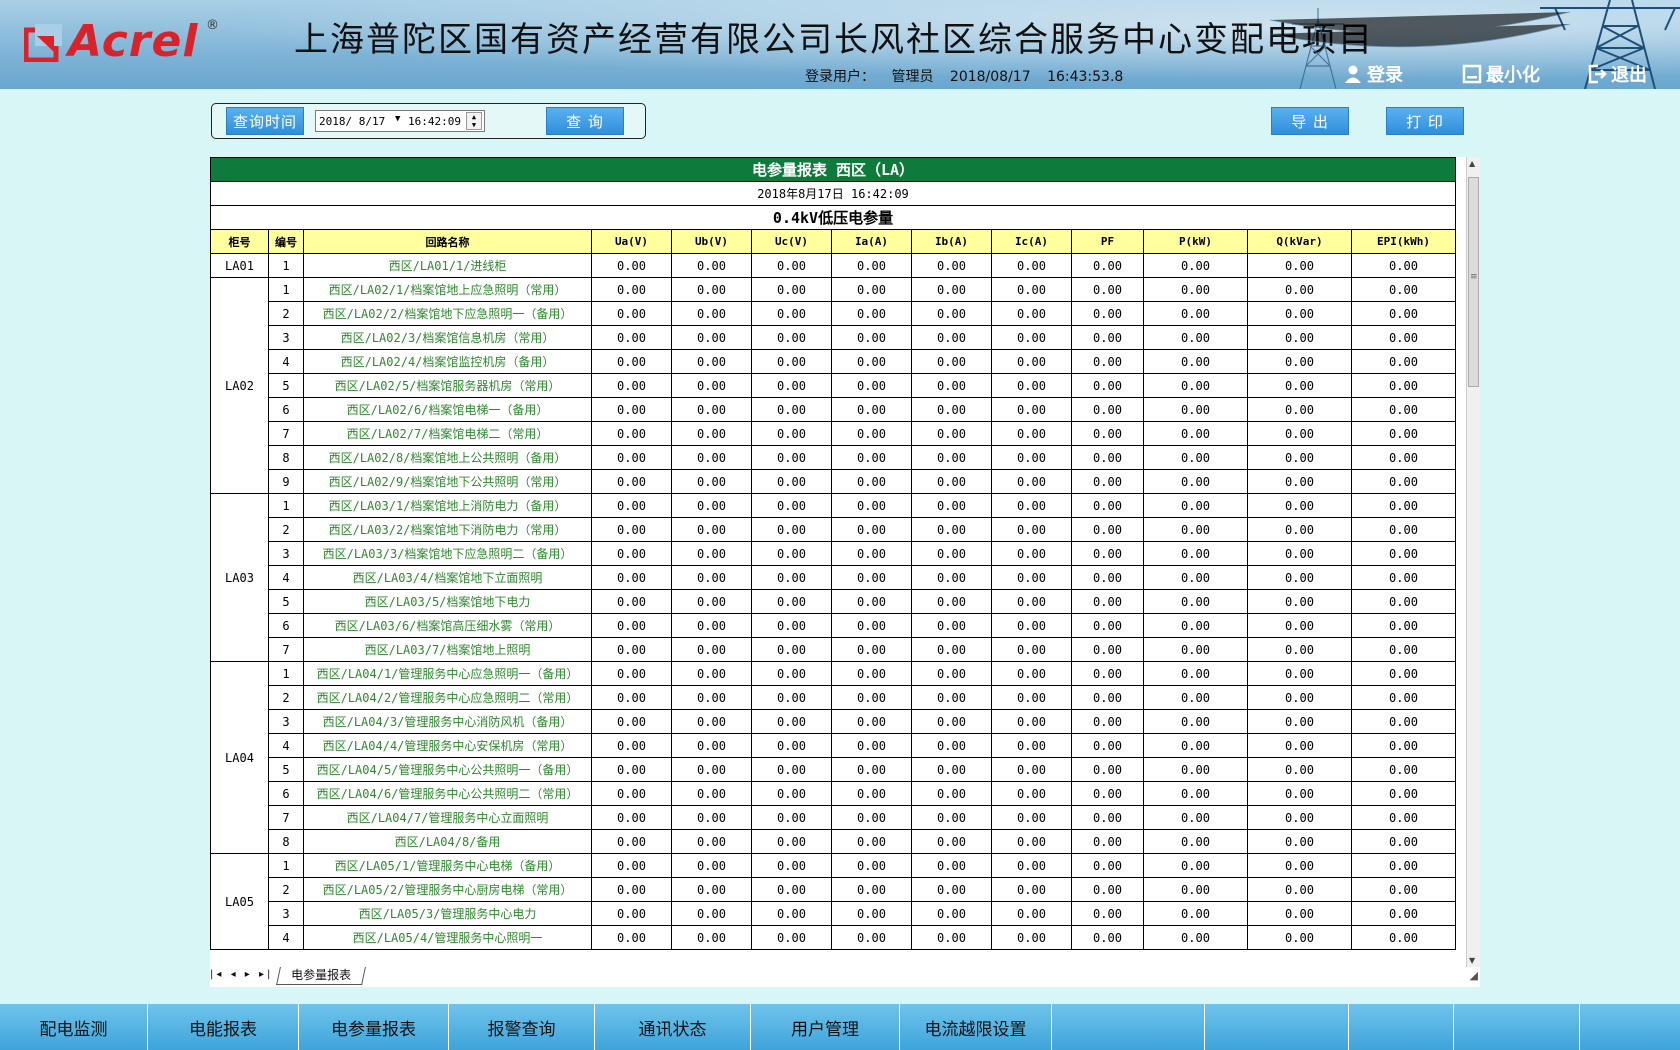  Describe the element at coordinates (447, 769) in the screenshot. I see `circuit-name: 西区/LA04/5/管理服务中心公共照明一（备用）` at that location.